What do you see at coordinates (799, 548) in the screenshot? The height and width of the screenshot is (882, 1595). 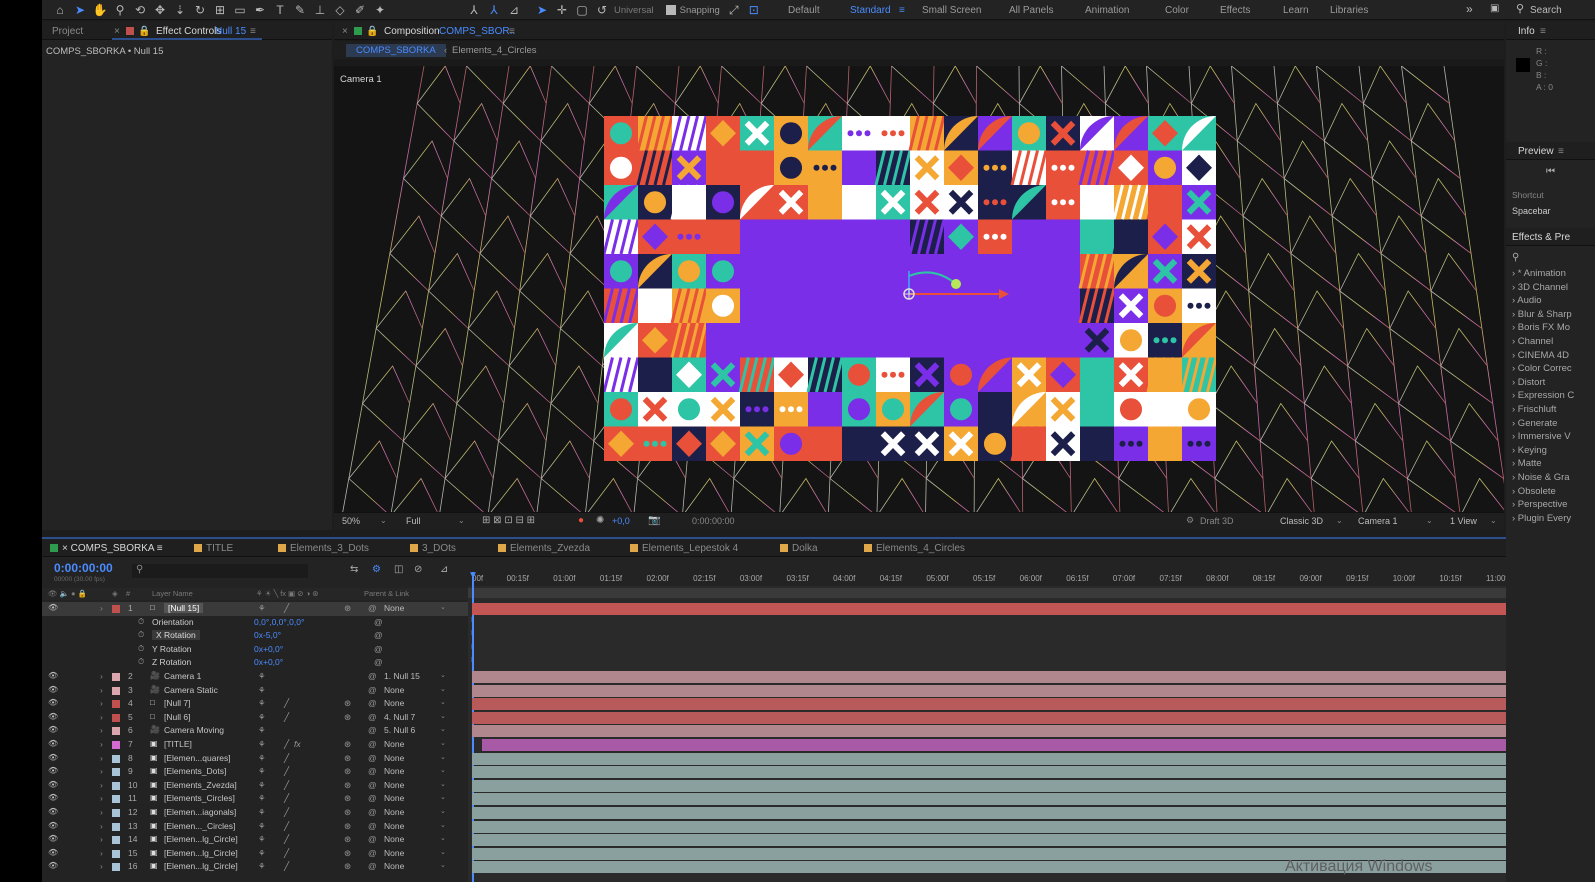 I see `timeline-tab: Dolka` at bounding box center [799, 548].